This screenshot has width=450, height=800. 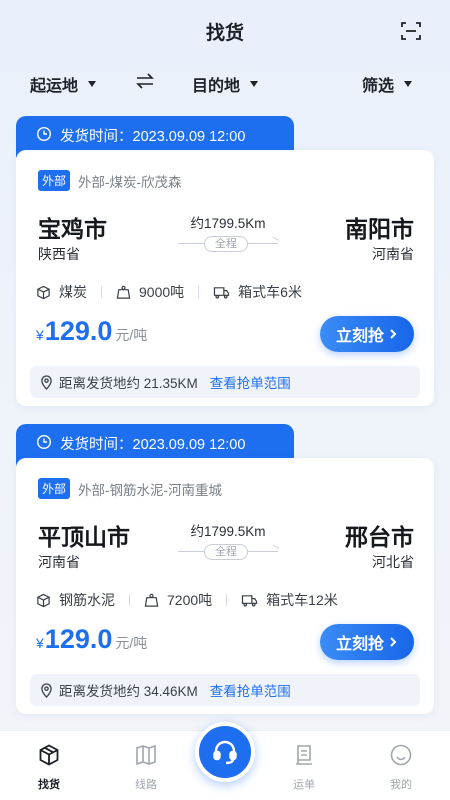 I want to click on scan-icon, so click(x=411, y=31).